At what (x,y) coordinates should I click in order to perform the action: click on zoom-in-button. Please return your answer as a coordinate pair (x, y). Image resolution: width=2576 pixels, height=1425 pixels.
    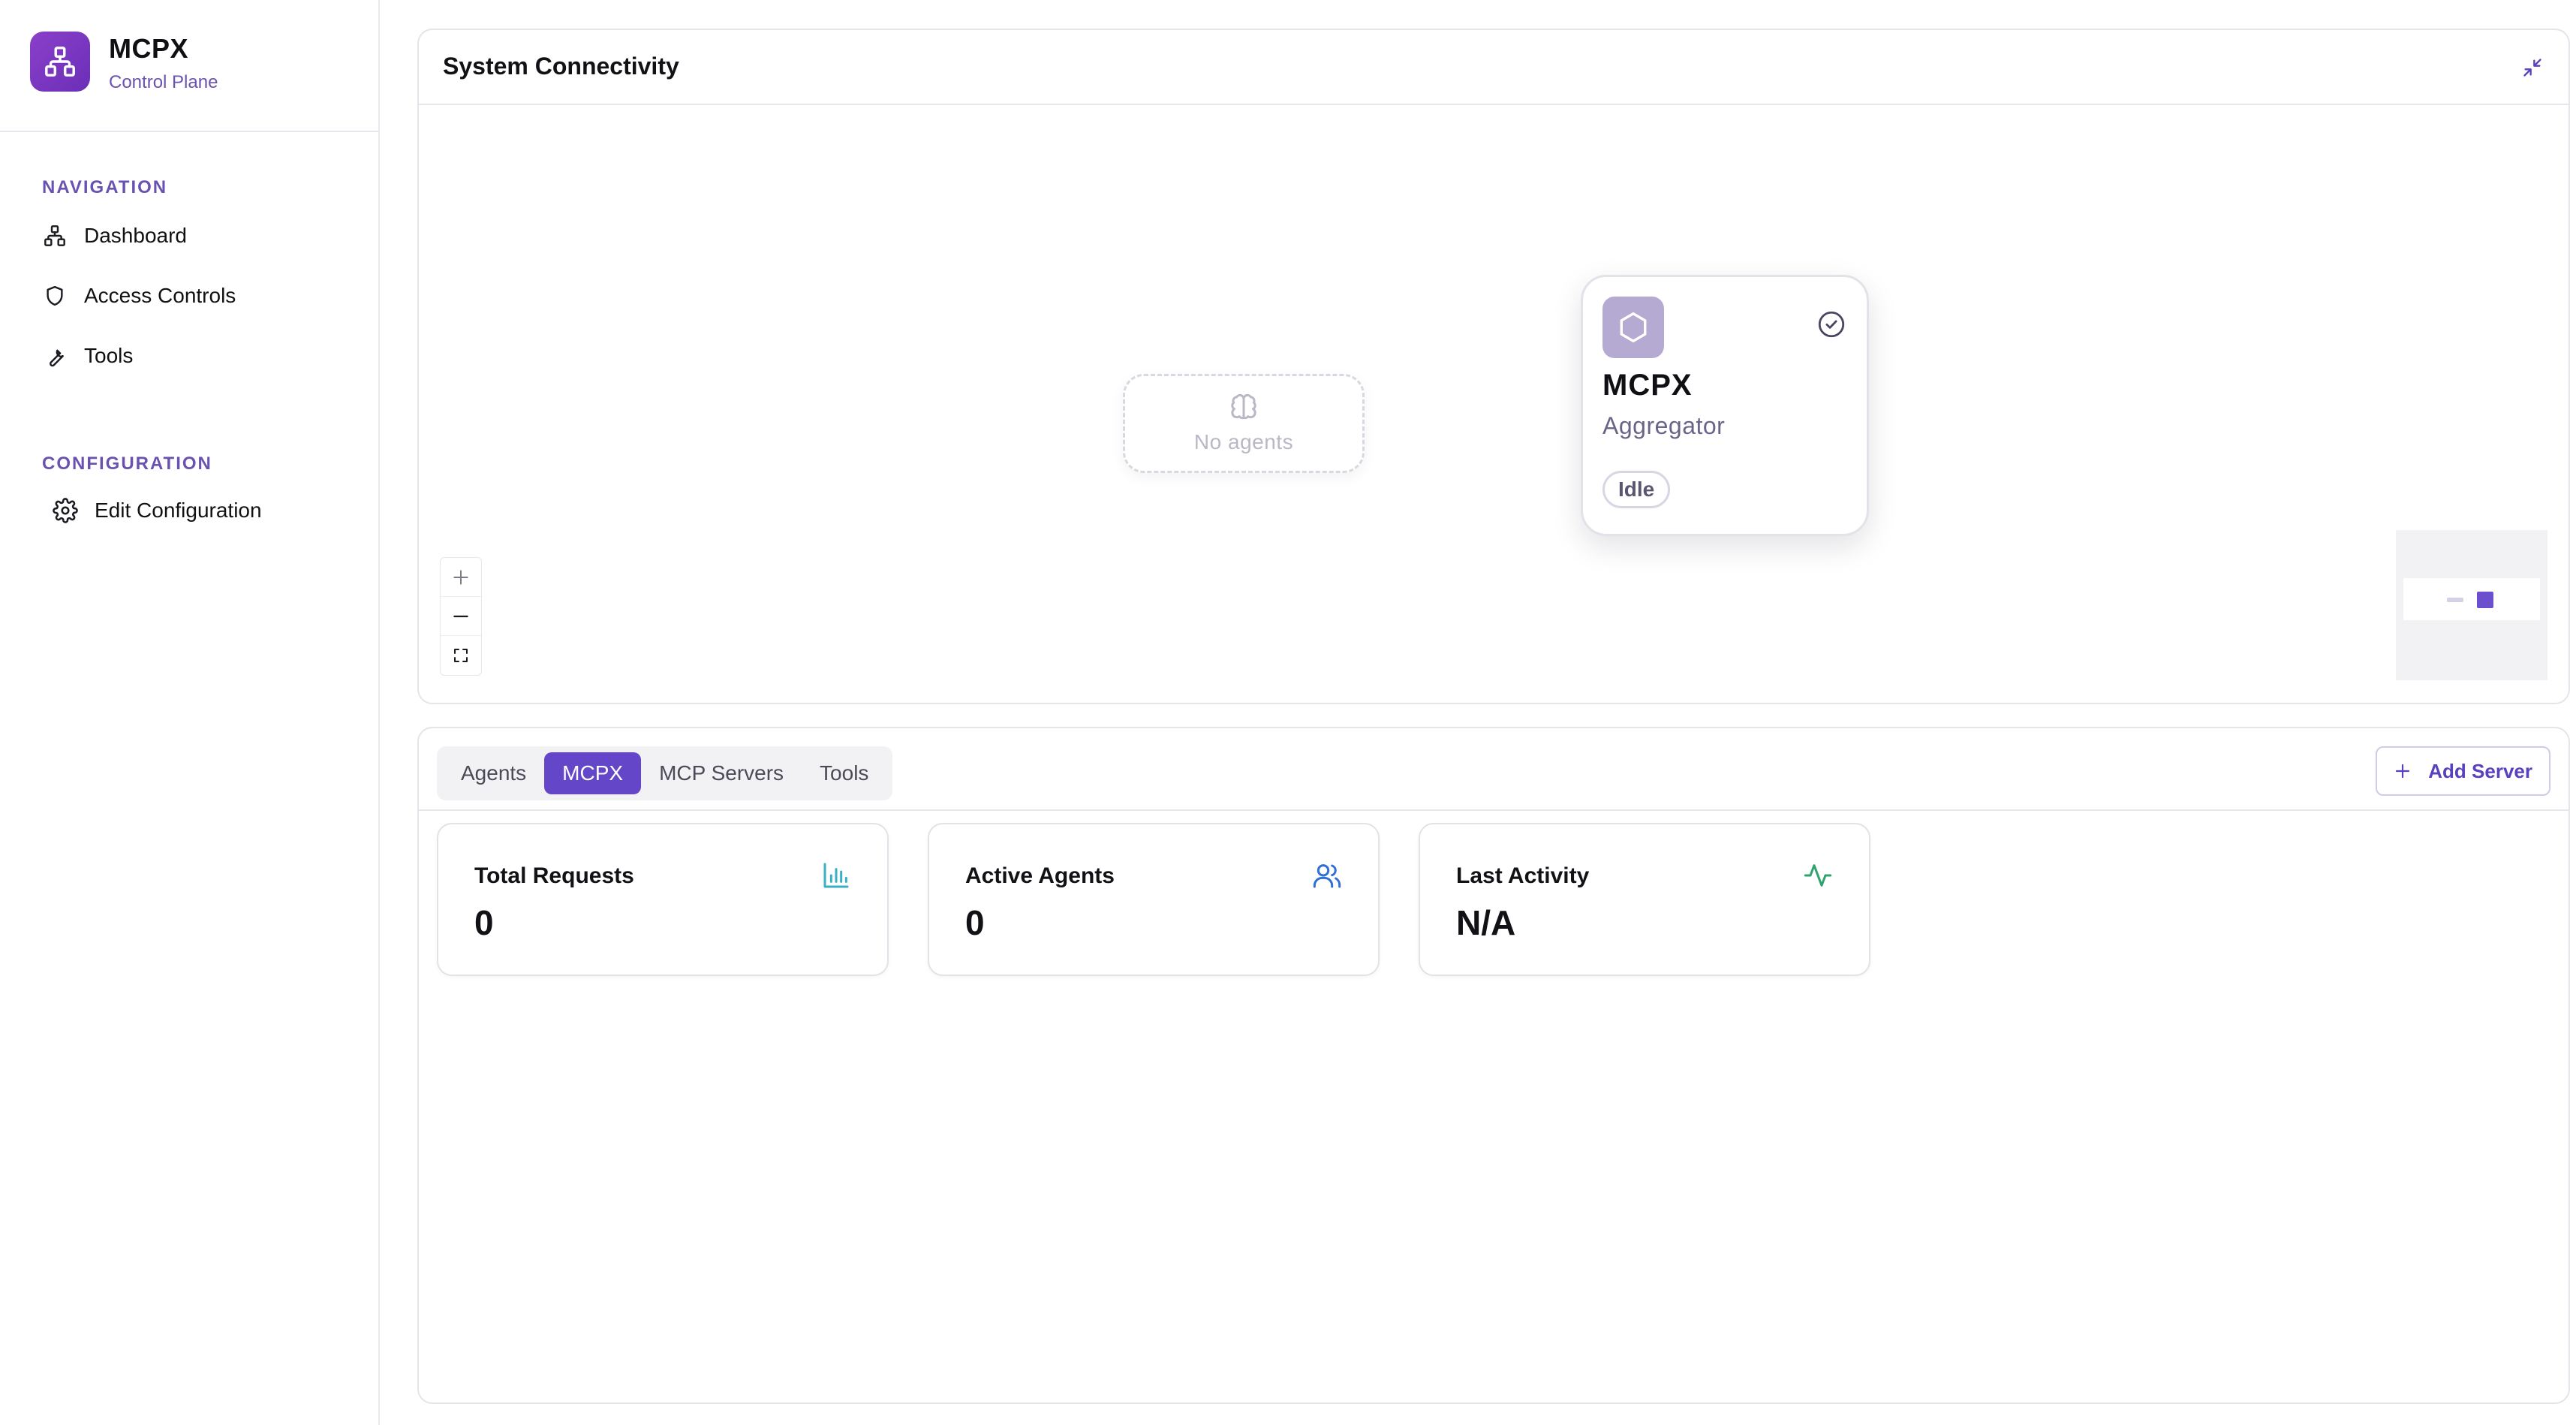
    Looking at the image, I should click on (461, 577).